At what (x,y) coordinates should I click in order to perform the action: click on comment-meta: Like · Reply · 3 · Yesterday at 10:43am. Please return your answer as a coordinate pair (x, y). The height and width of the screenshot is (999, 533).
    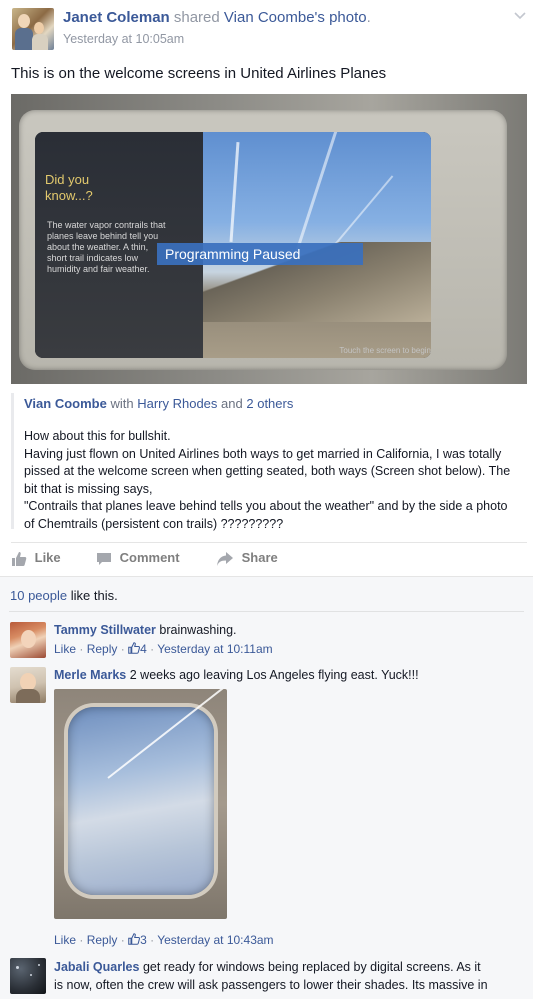
    Looking at the image, I should click on (164, 940).